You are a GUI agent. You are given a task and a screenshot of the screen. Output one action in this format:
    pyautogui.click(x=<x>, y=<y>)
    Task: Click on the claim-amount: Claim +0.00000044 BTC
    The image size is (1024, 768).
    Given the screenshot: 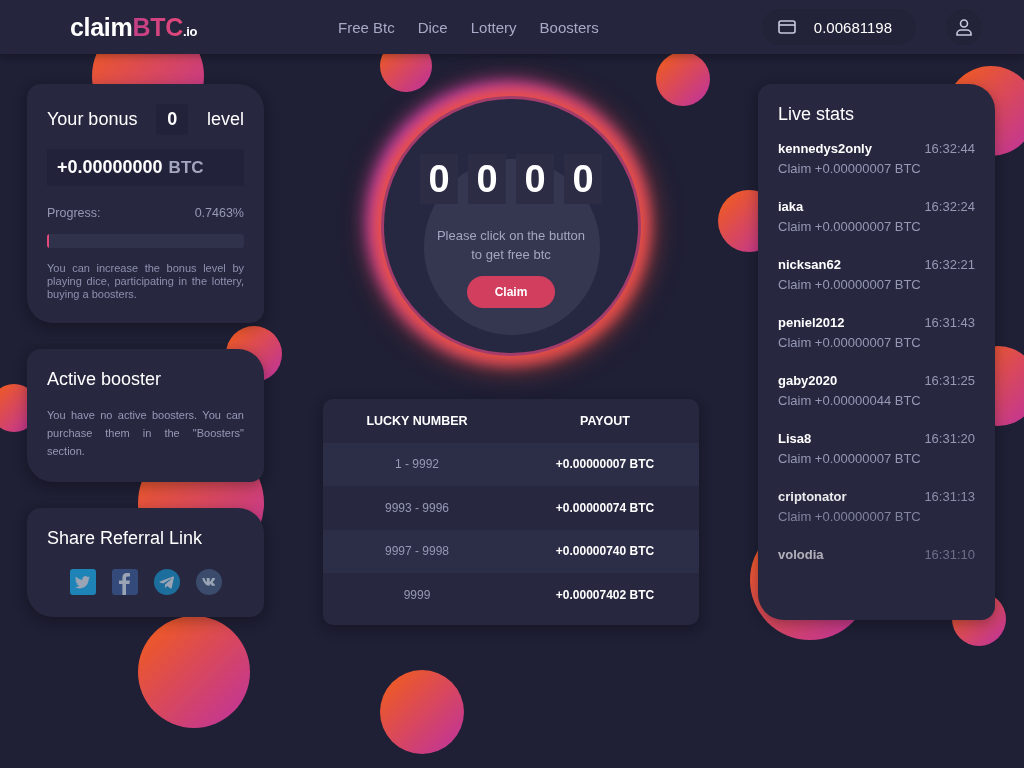 What is the action you would take?
    pyautogui.click(x=850, y=400)
    